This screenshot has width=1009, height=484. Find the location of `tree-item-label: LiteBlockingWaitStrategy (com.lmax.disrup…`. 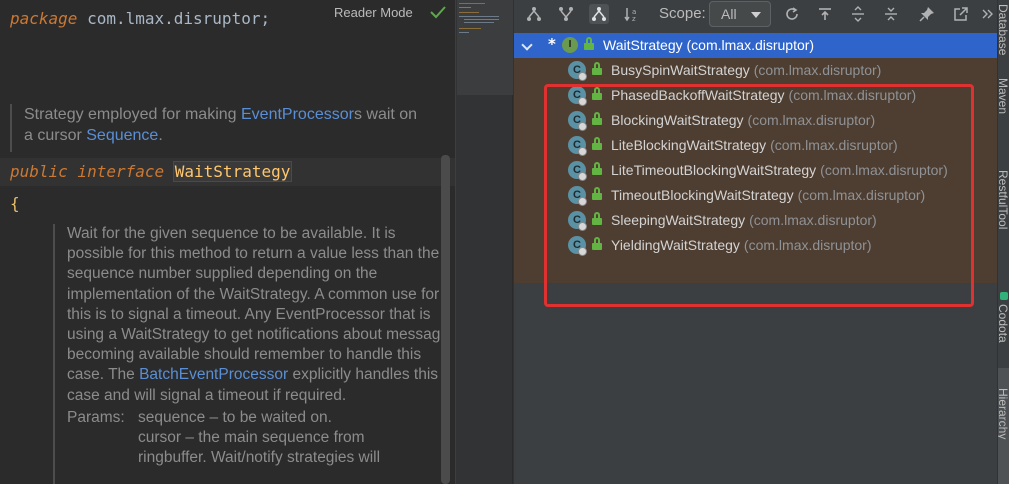

tree-item-label: LiteBlockingWaitStrategy (com.lmax.disrup… is located at coordinates (754, 145).